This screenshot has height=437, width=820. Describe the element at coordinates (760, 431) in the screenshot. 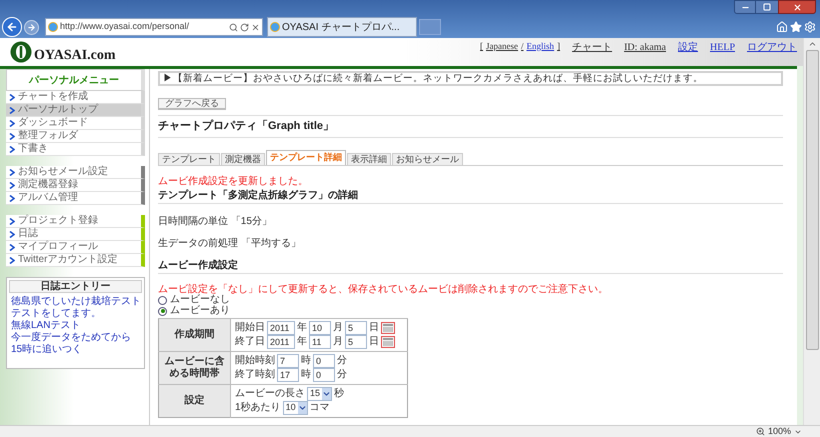

I see `zoom-icon` at that location.